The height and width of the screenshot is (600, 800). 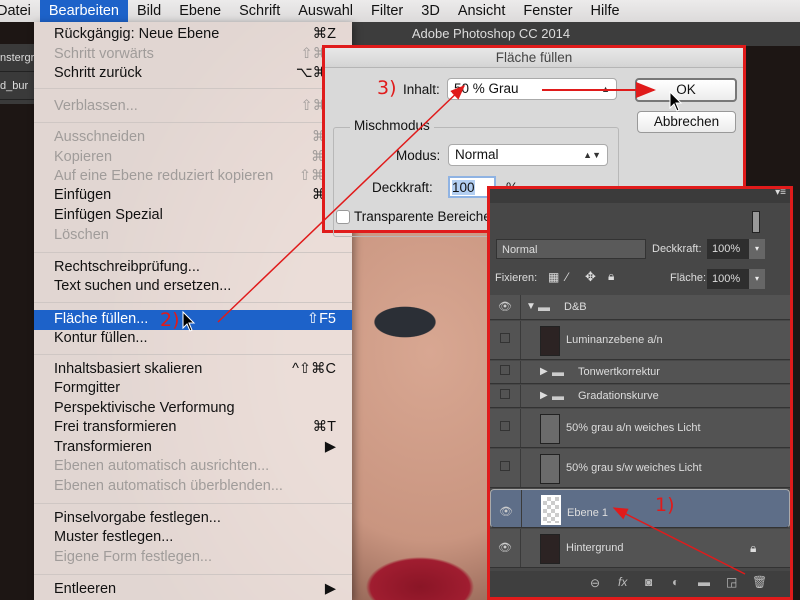 What do you see at coordinates (193, 74) in the screenshot?
I see `menu-item: Schritt zurück ⌥⌘Z` at bounding box center [193, 74].